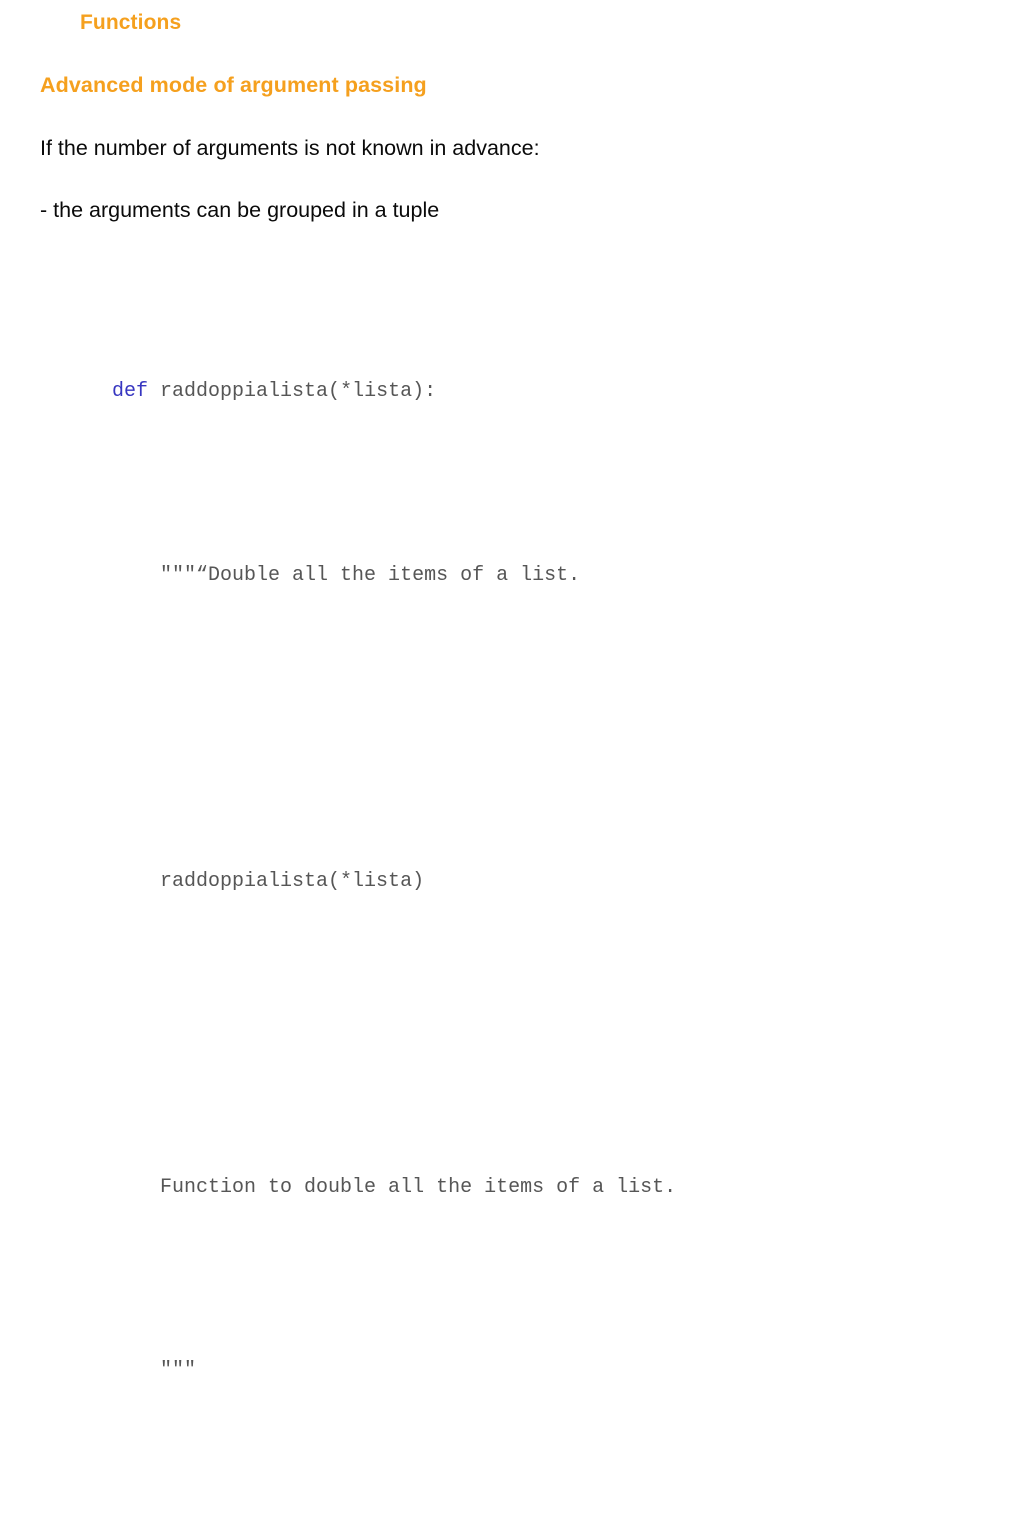 The image size is (1024, 1536). I want to click on section-heading: Advanced mode of argument passing, so click(233, 85).